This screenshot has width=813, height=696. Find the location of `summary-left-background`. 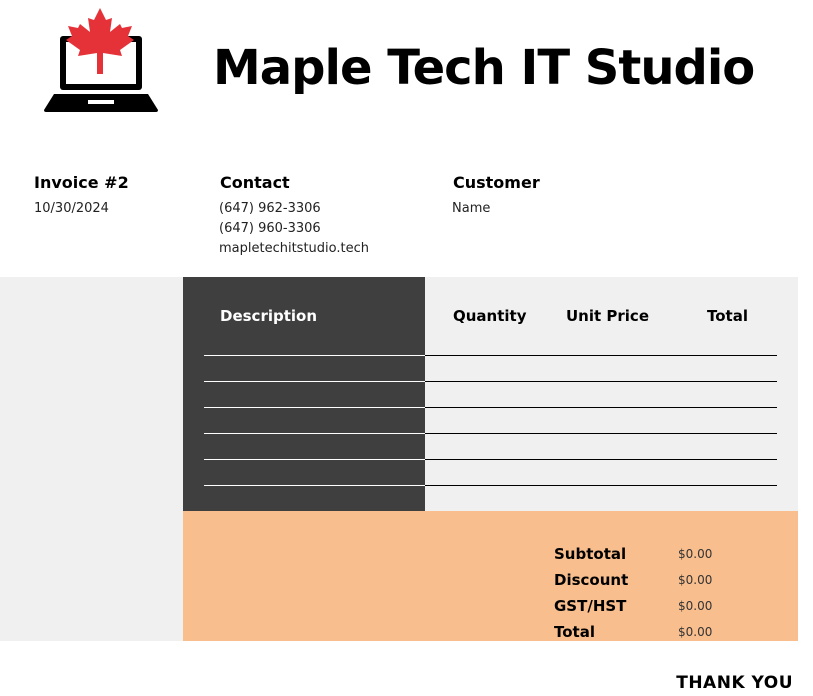

summary-left-background is located at coordinates (91, 576).